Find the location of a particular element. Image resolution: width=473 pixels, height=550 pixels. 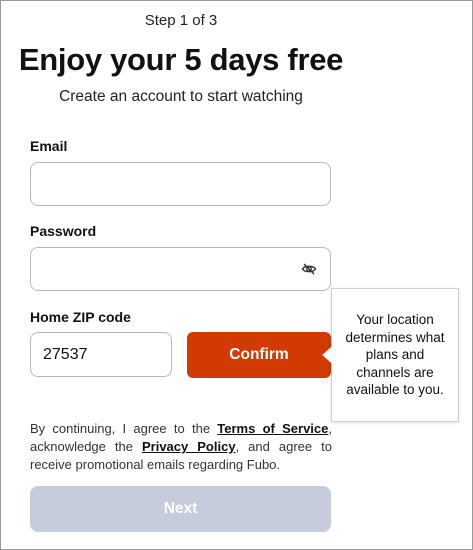

privacy-policy-link: Privacy Policy is located at coordinates (189, 446).